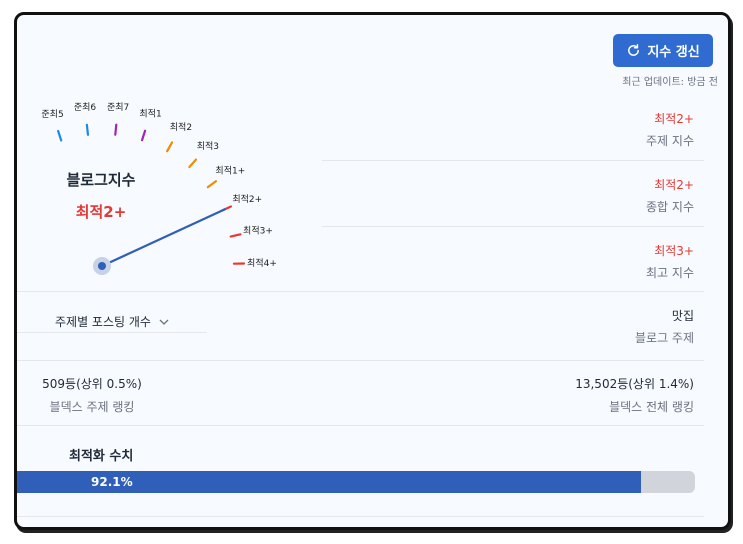 The image size is (743, 544). Describe the element at coordinates (150, 114) in the screenshot. I see `gauge-level-label: 최적1` at that location.